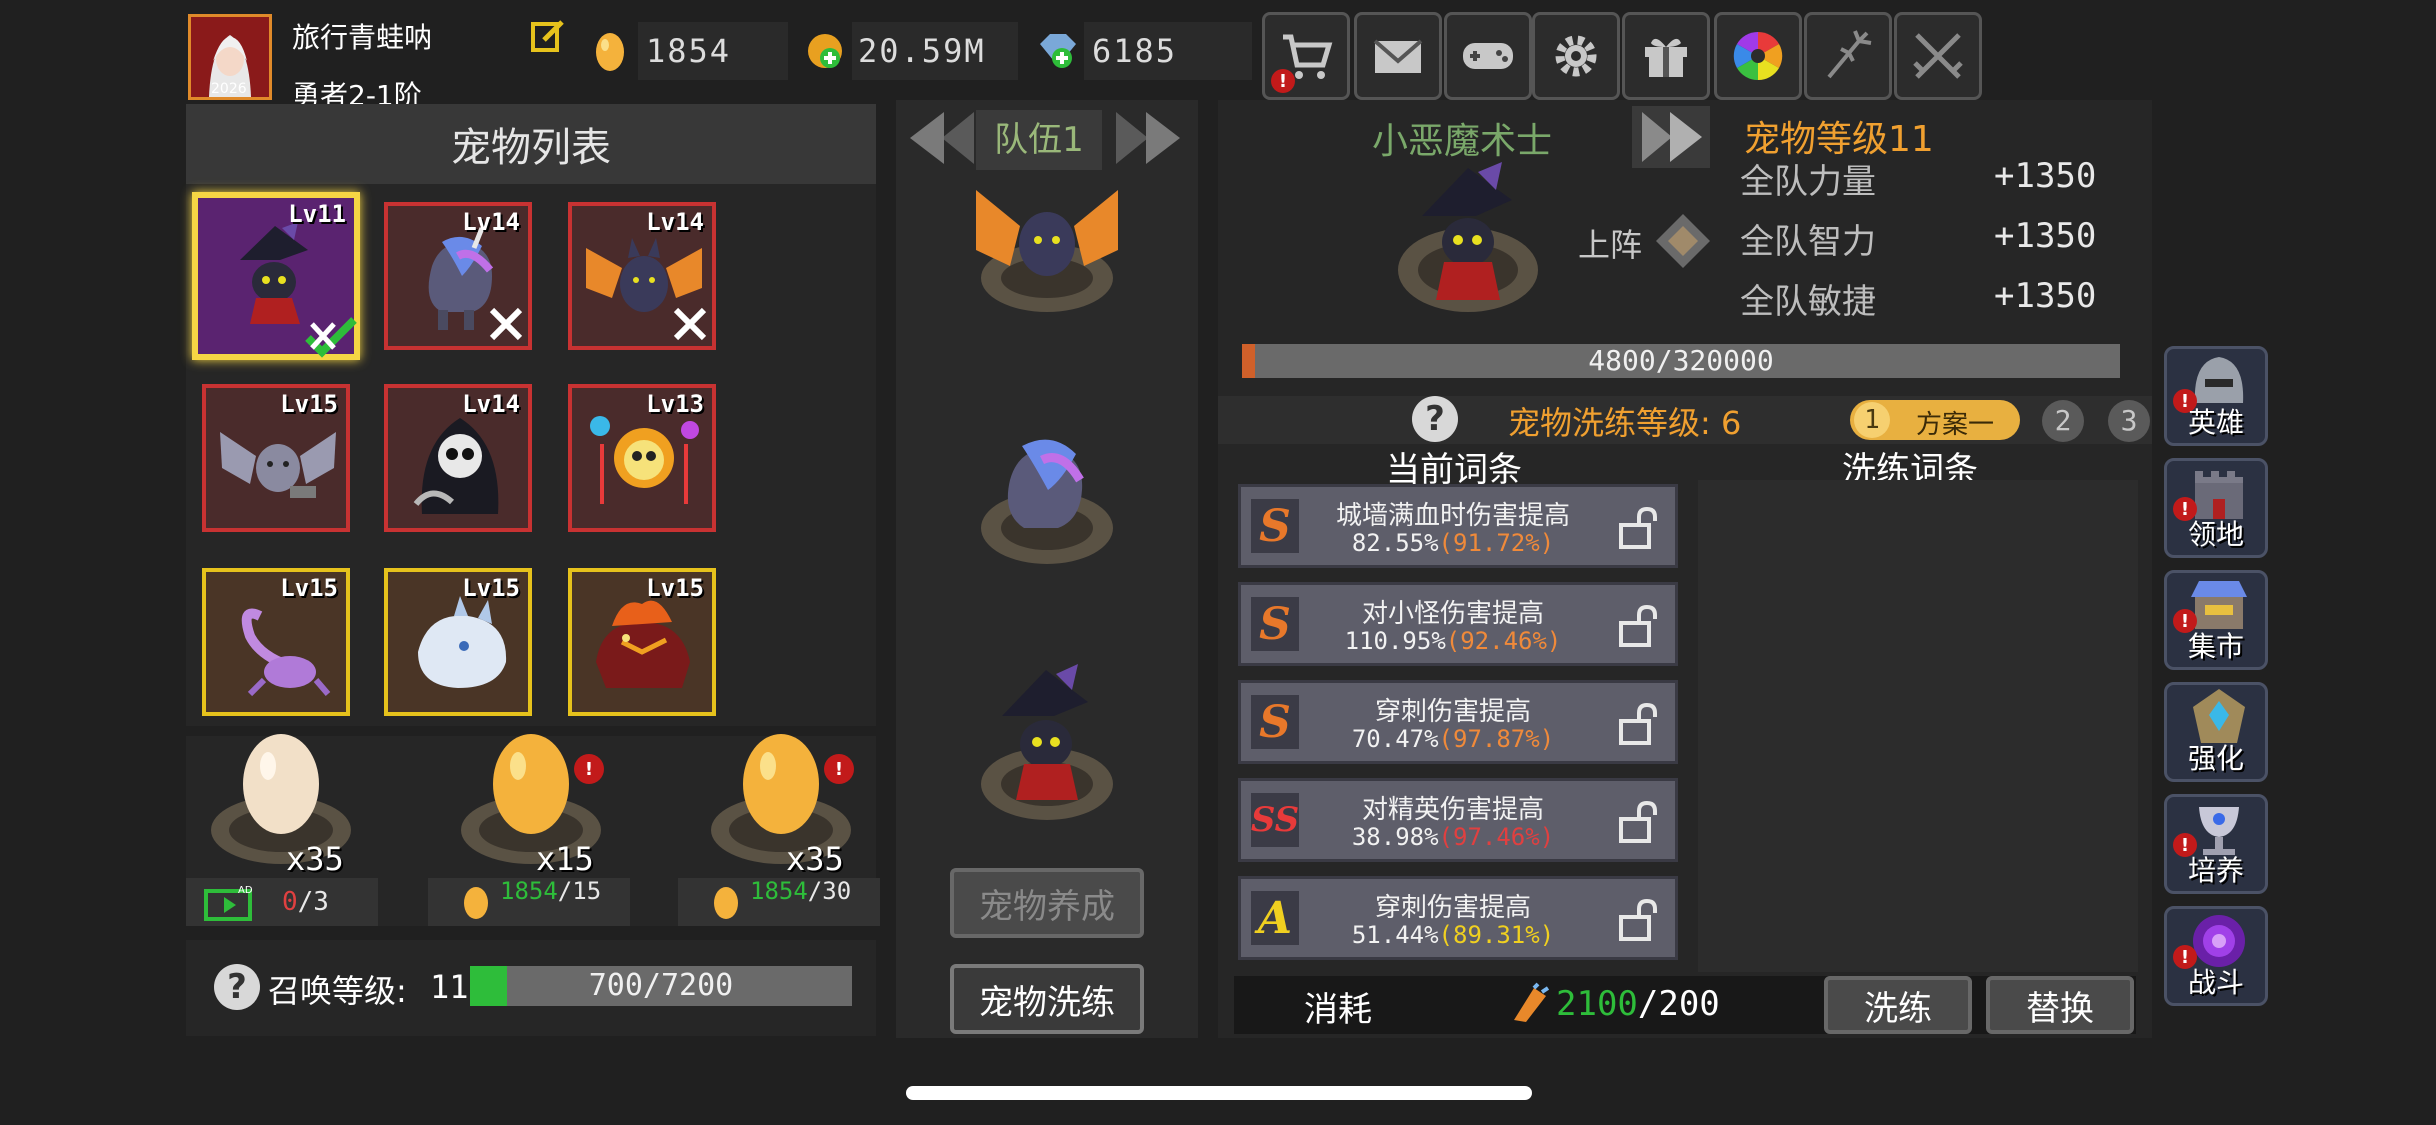  What do you see at coordinates (1458, 918) in the screenshot?
I see `entry-card-5: A 穿刺伤害提高 51.44%(89.31%)` at bounding box center [1458, 918].